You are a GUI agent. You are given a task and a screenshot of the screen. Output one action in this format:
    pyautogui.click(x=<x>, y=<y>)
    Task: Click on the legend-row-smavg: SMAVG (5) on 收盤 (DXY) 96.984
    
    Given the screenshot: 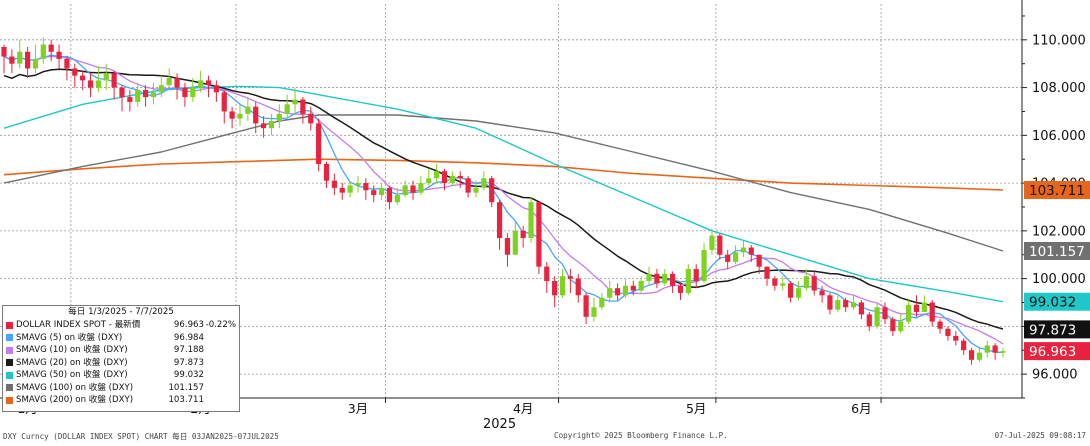 What is the action you would take?
    pyautogui.click(x=121, y=338)
    